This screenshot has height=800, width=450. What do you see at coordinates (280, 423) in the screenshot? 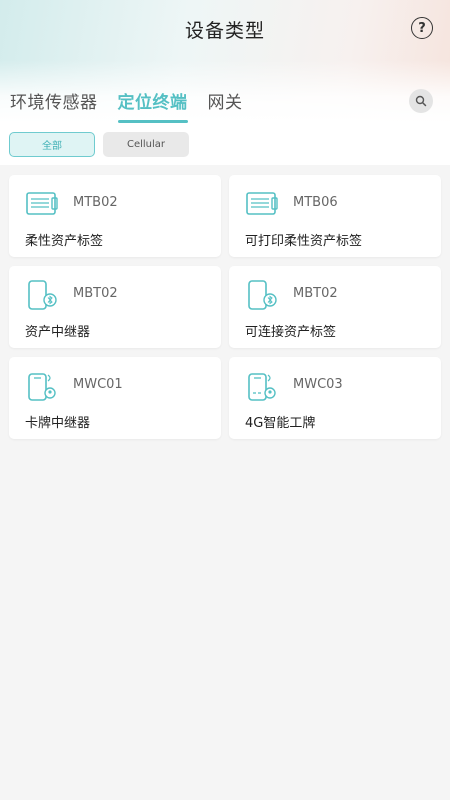
I see `device-name: 4G智能工牌` at bounding box center [280, 423].